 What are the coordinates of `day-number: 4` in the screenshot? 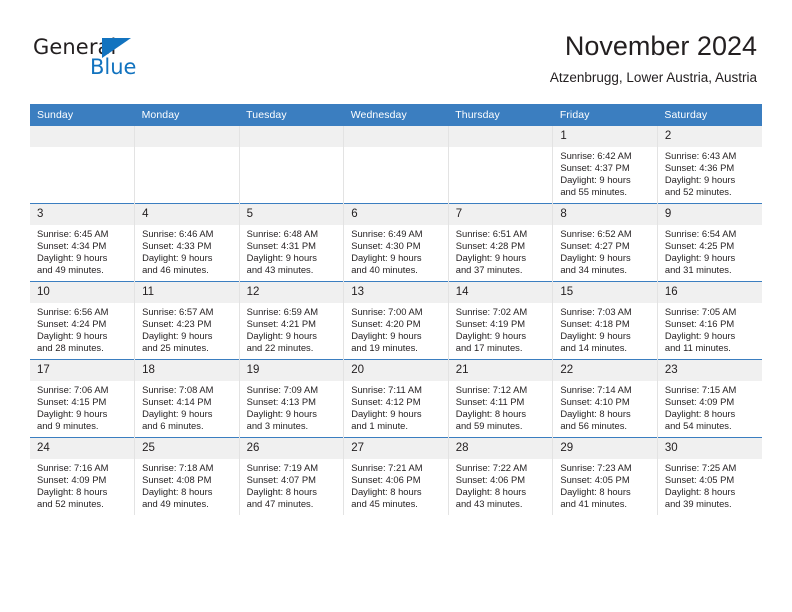 It's located at (187, 214).